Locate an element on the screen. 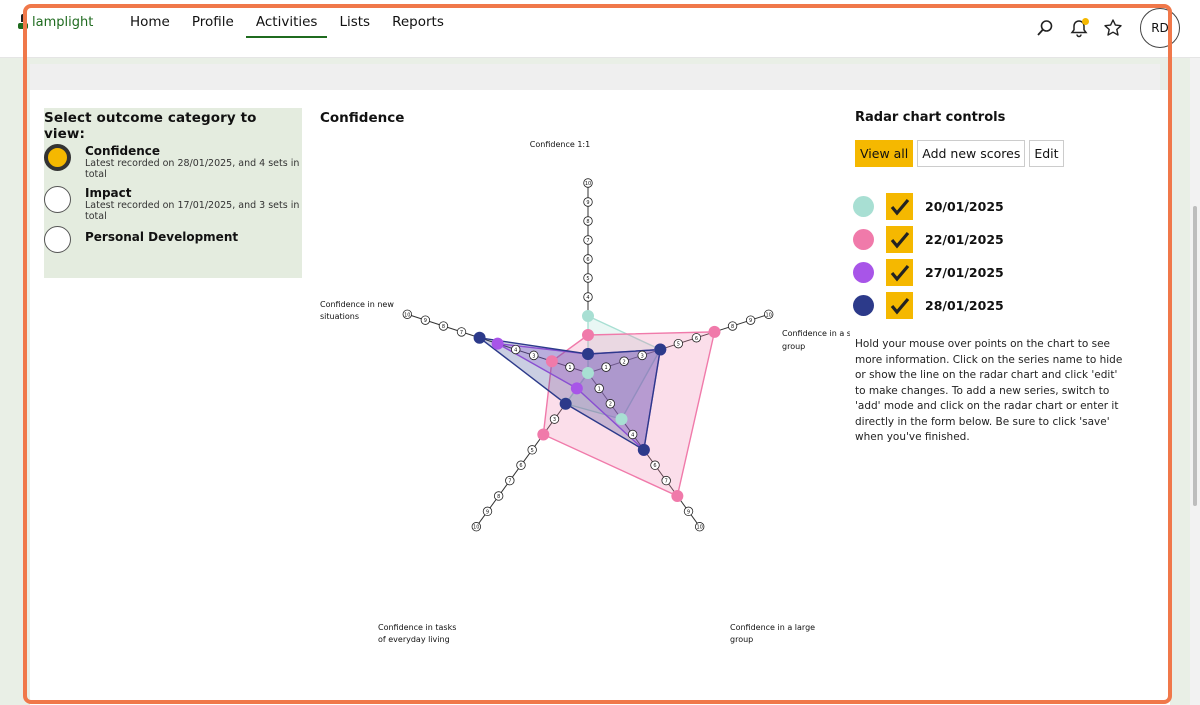 Image resolution: width=1200 pixels, height=705 pixels. series-row: 27/01/2025 is located at coordinates (928, 272).